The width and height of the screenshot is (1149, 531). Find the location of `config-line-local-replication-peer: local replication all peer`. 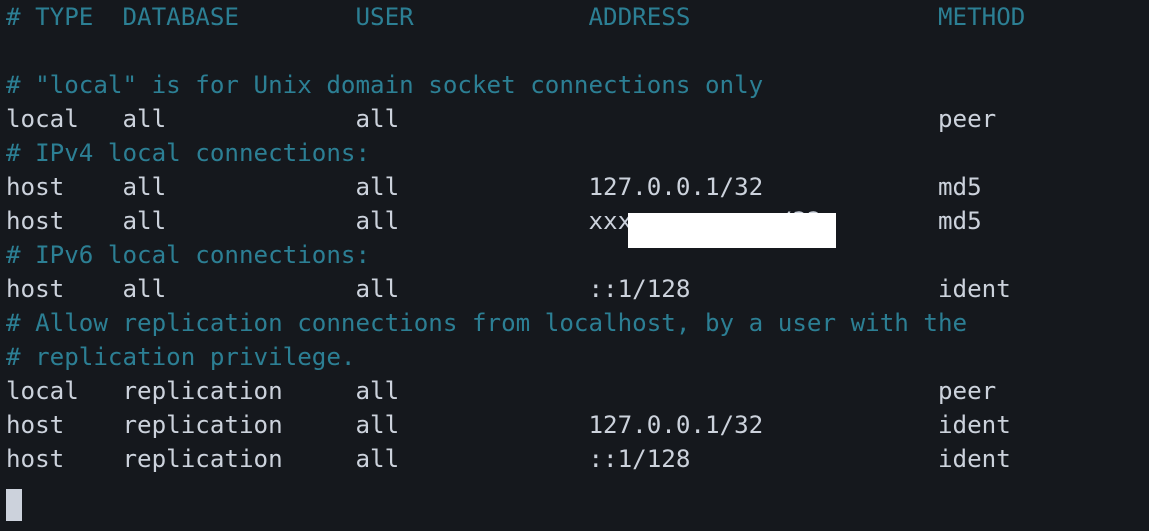

config-line-local-replication-peer: local replication all peer is located at coordinates (501, 391).